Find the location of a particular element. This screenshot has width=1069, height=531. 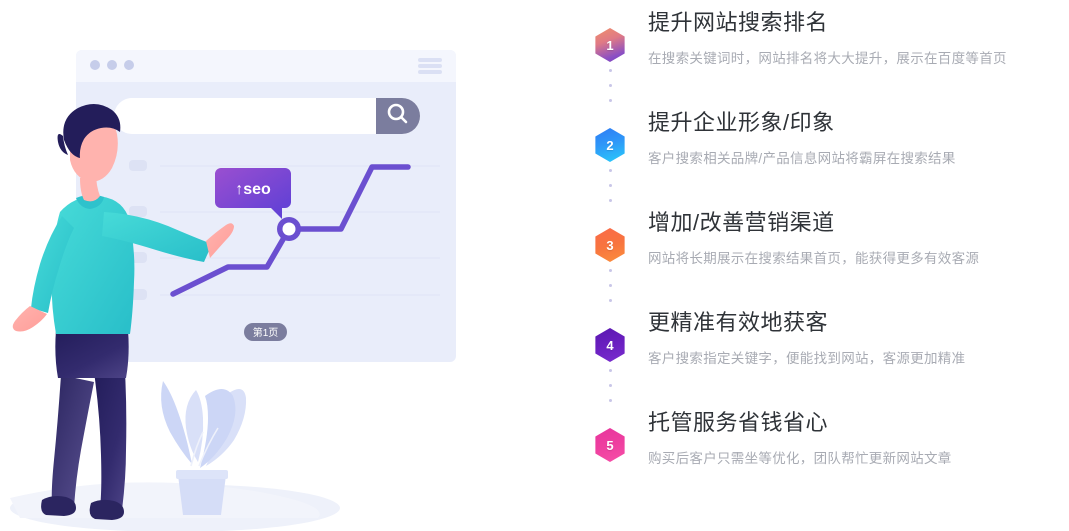

feature-title-3: 增加/改善营销渠道 is located at coordinates (741, 222).